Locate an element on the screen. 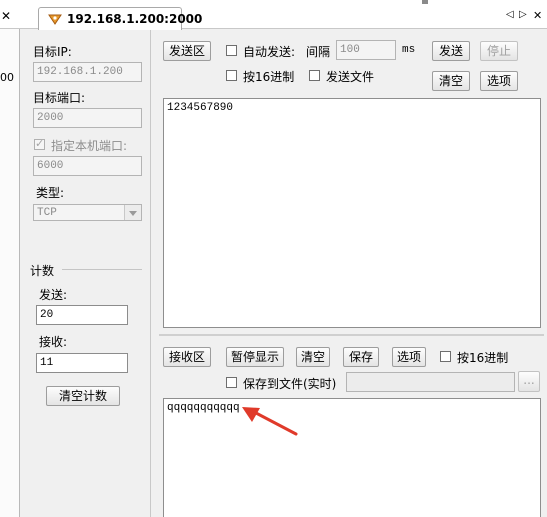 This screenshot has height=517, width=547. target-port-label: 目标端口: is located at coordinates (59, 98).